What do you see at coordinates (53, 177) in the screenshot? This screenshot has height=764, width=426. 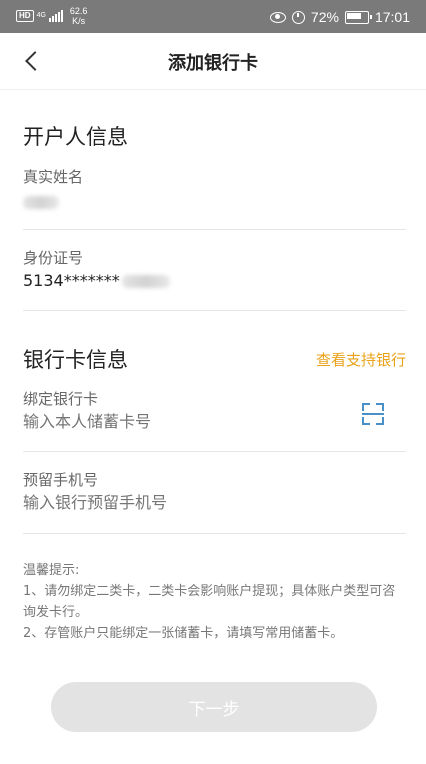 I see `real-name-label: 真实姓名` at bounding box center [53, 177].